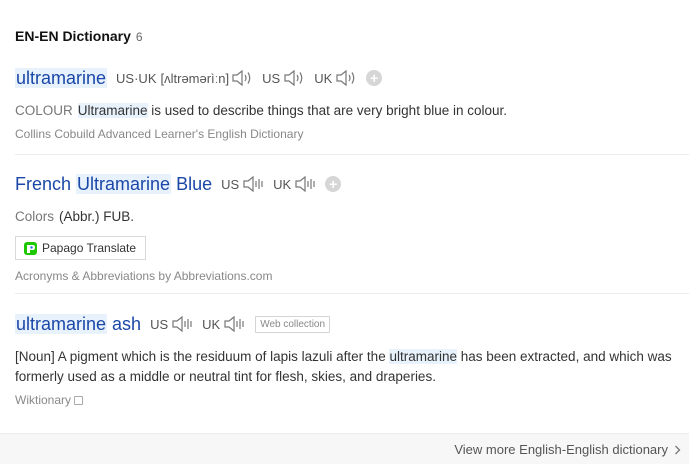 This screenshot has height=464, width=689. I want to click on external-link-icon, so click(79, 401).